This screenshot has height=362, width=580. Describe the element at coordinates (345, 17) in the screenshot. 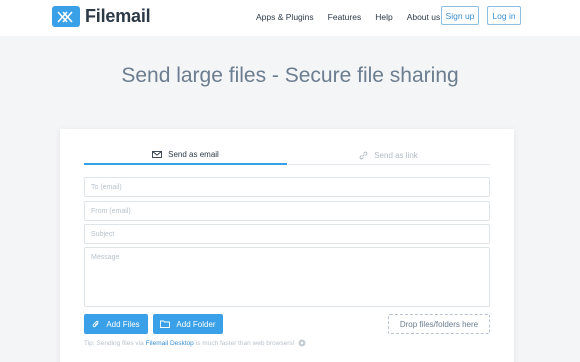

I see `nav-features: Features` at that location.